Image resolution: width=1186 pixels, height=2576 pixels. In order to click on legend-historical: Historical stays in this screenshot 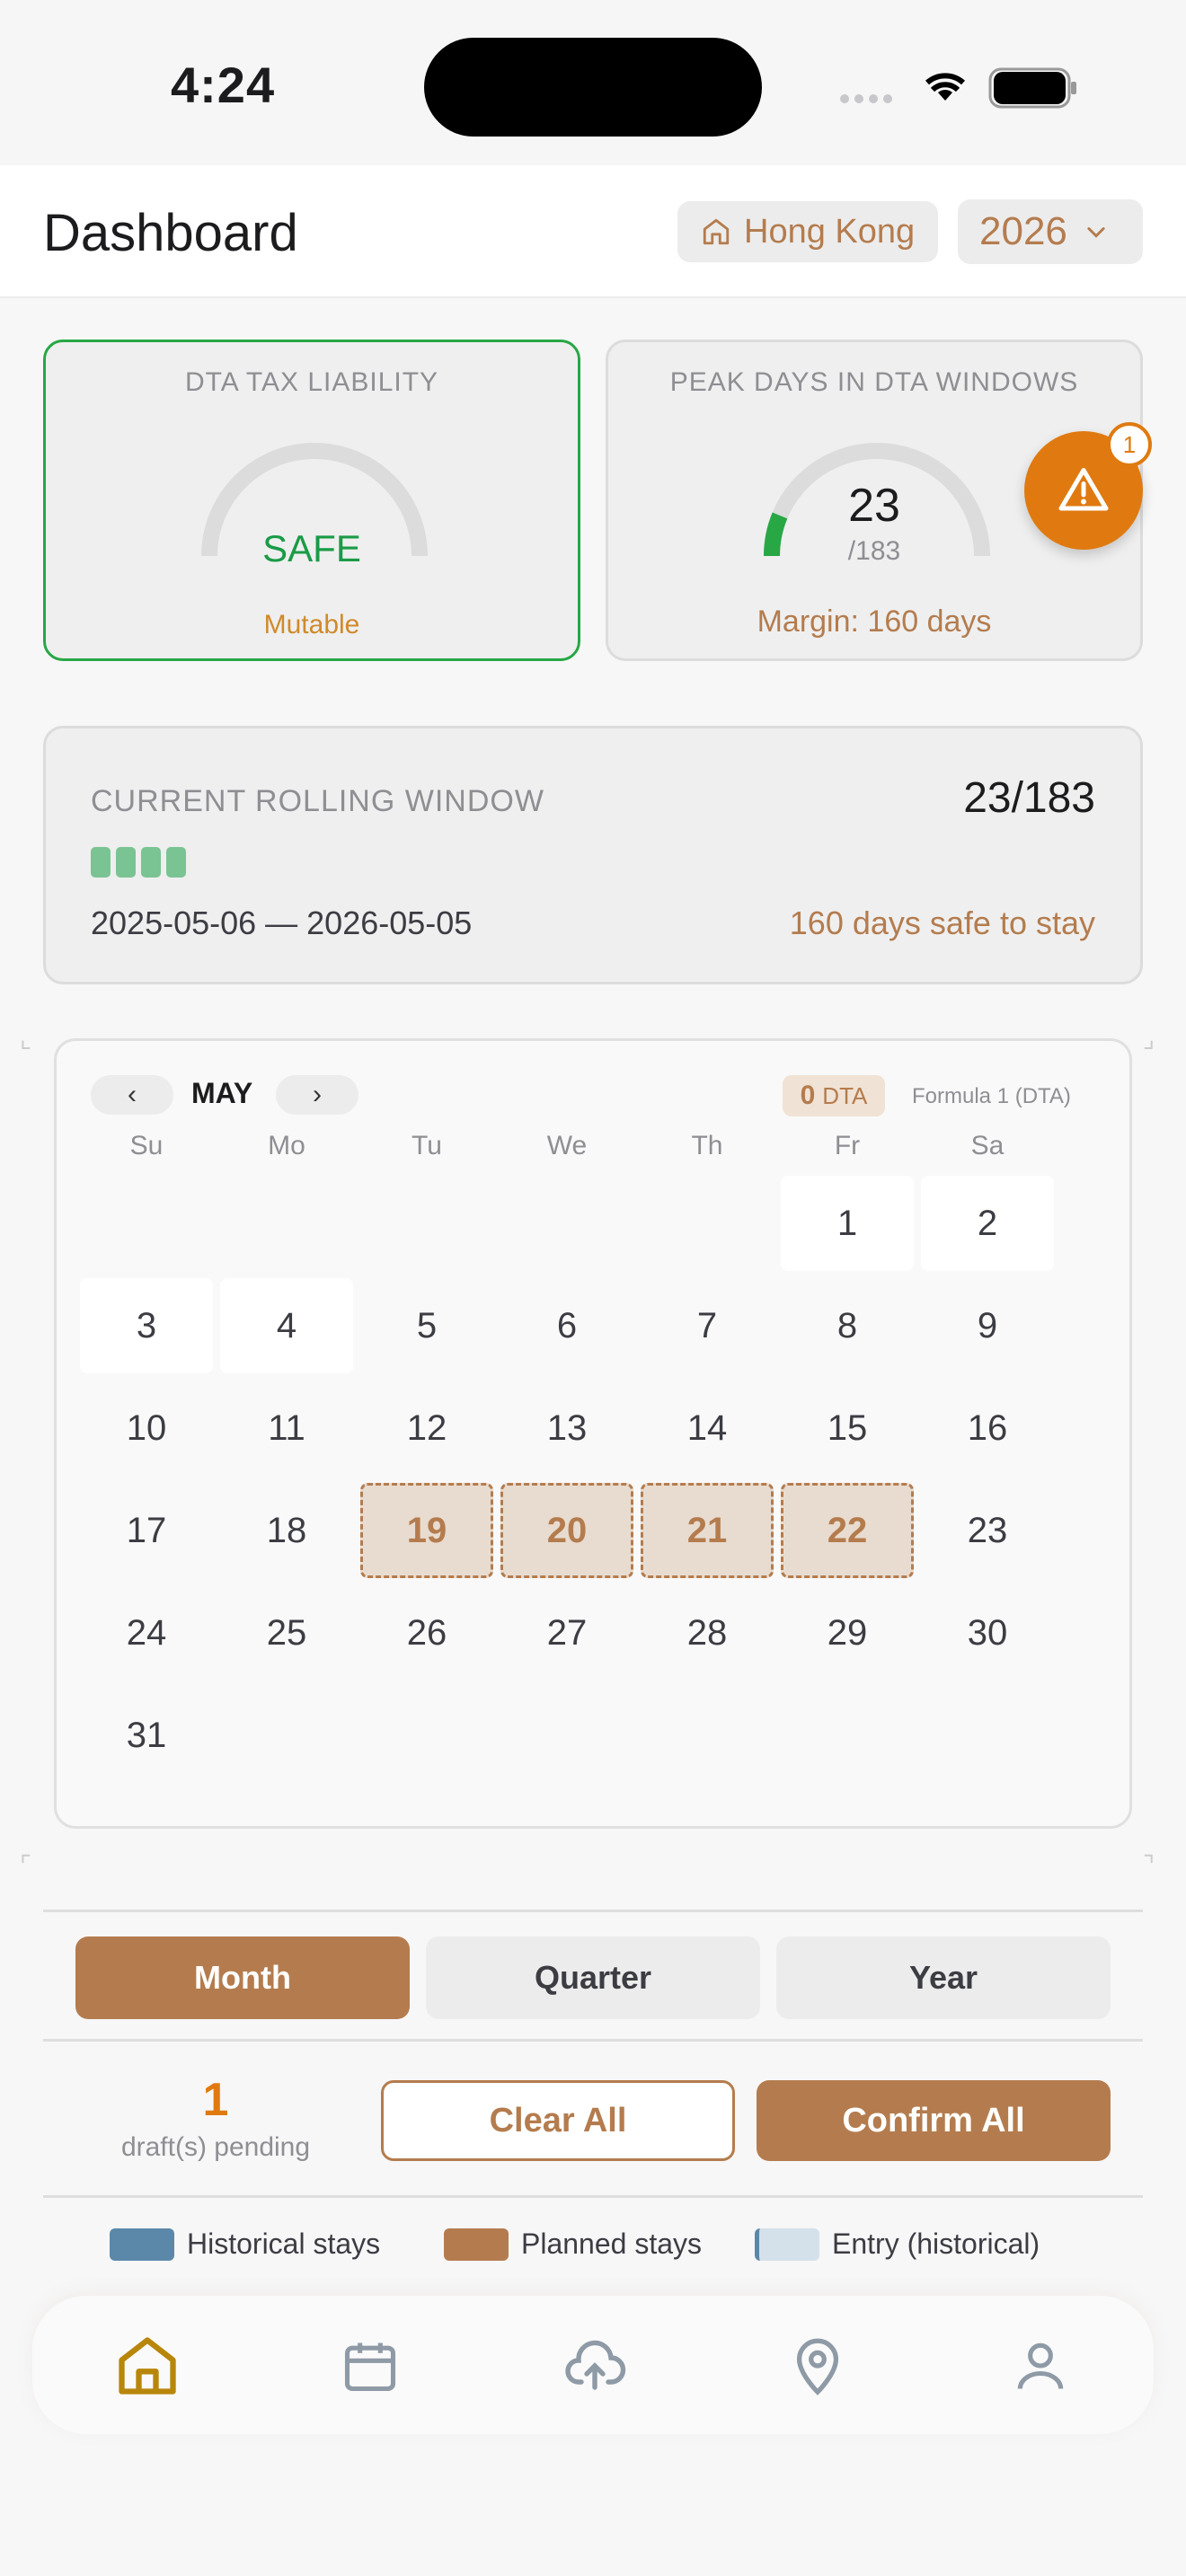, I will do `click(245, 2244)`.